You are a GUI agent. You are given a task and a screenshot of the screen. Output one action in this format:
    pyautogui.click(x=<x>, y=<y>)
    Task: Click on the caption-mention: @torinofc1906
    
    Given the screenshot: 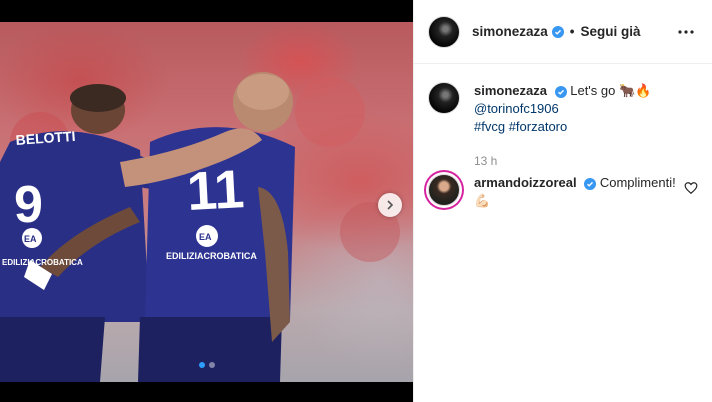 What is the action you would take?
    pyautogui.click(x=516, y=108)
    